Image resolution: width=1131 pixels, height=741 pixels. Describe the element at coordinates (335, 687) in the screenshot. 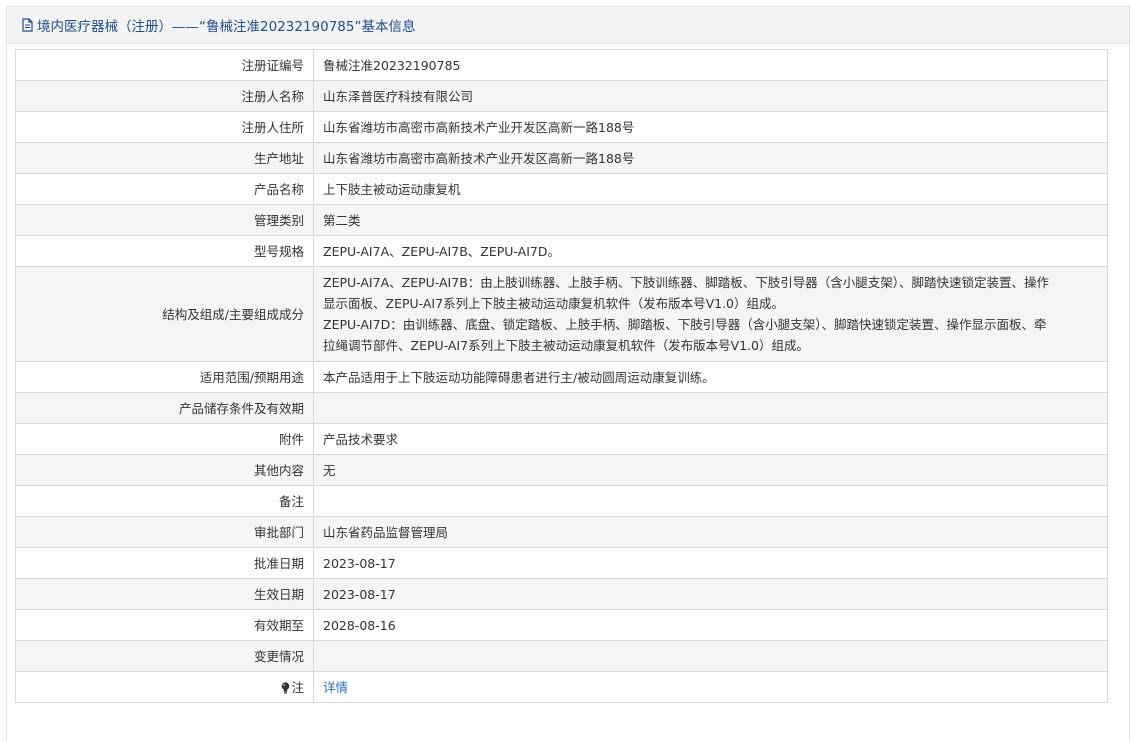

I see `details-link: 详情` at that location.